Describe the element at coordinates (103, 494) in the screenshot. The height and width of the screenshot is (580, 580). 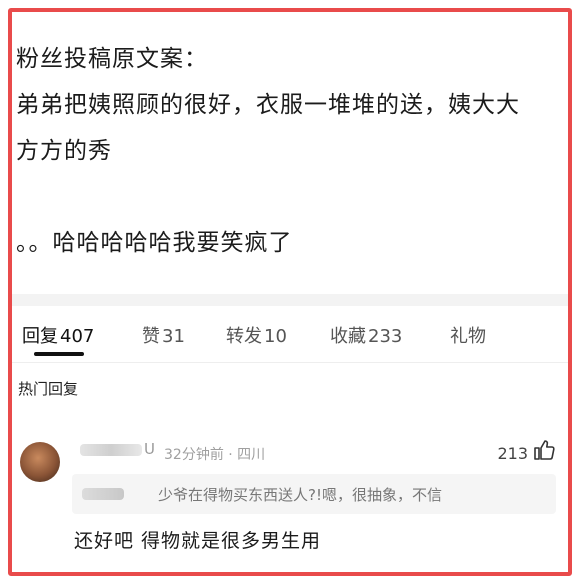
I see `quote-username-redaction` at that location.